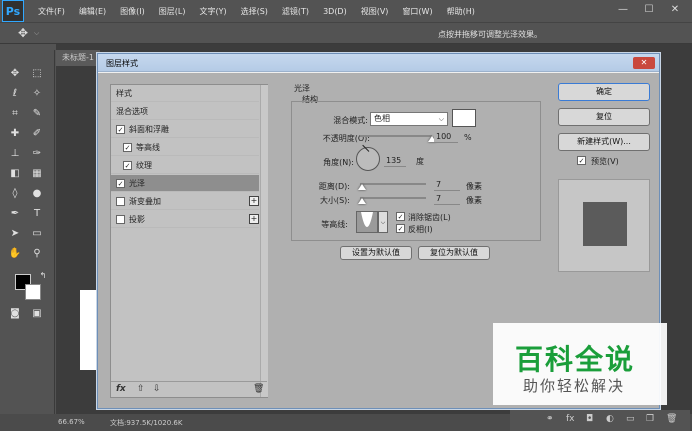 This screenshot has height=431, width=692. Describe the element at coordinates (295, 11) in the screenshot. I see `menu-filter: 滤镜(T)` at that location.